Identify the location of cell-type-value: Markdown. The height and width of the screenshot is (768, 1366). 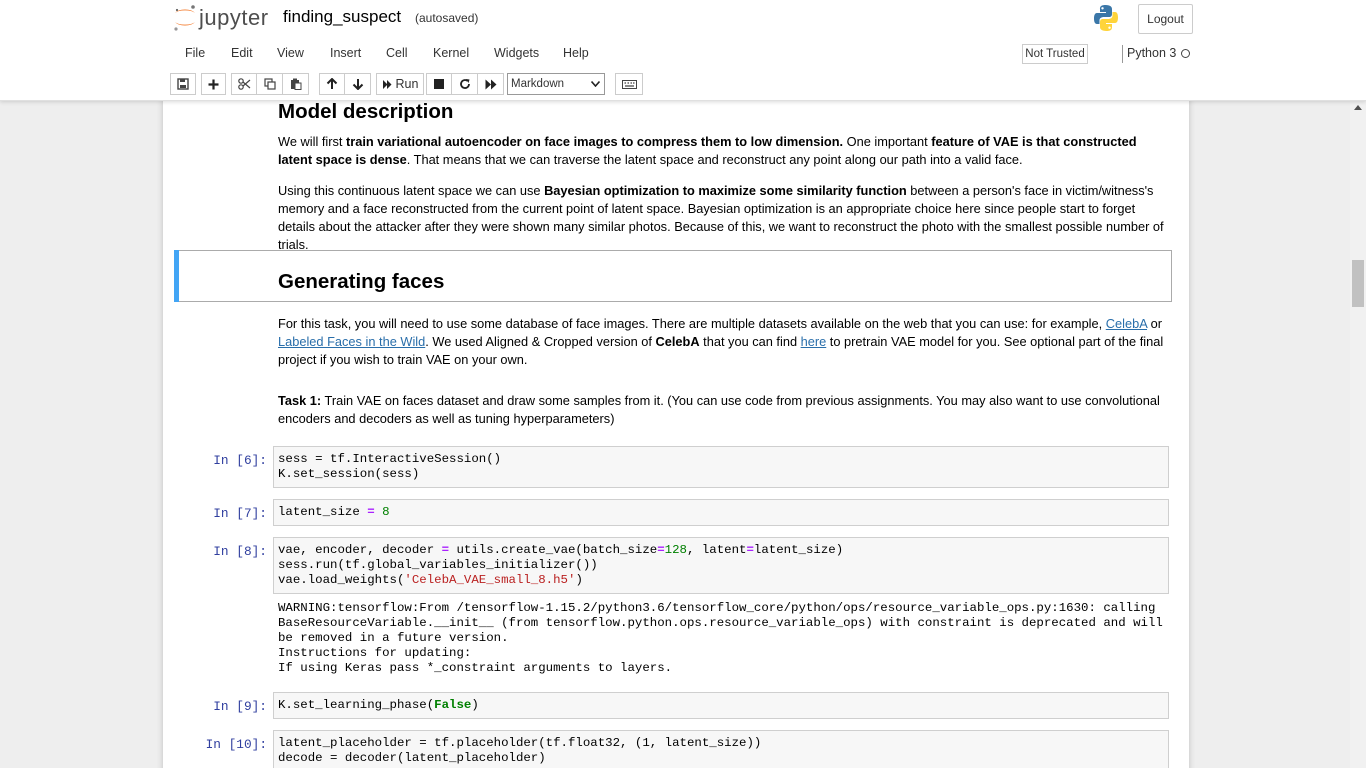
(538, 84).